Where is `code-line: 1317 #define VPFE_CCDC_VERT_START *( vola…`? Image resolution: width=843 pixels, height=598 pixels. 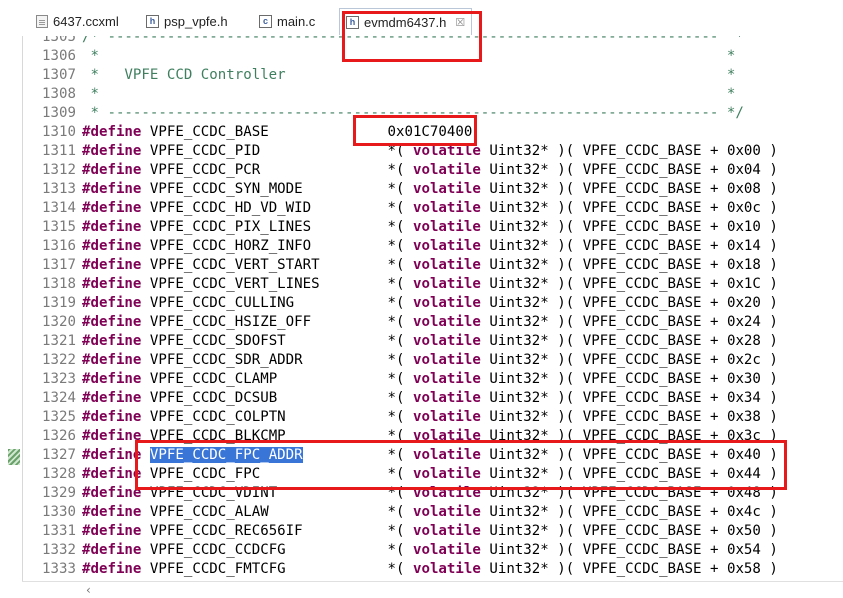
code-line: 1317 #define VPFE_CCDC_VERT_START *( vola… is located at coordinates (410, 265).